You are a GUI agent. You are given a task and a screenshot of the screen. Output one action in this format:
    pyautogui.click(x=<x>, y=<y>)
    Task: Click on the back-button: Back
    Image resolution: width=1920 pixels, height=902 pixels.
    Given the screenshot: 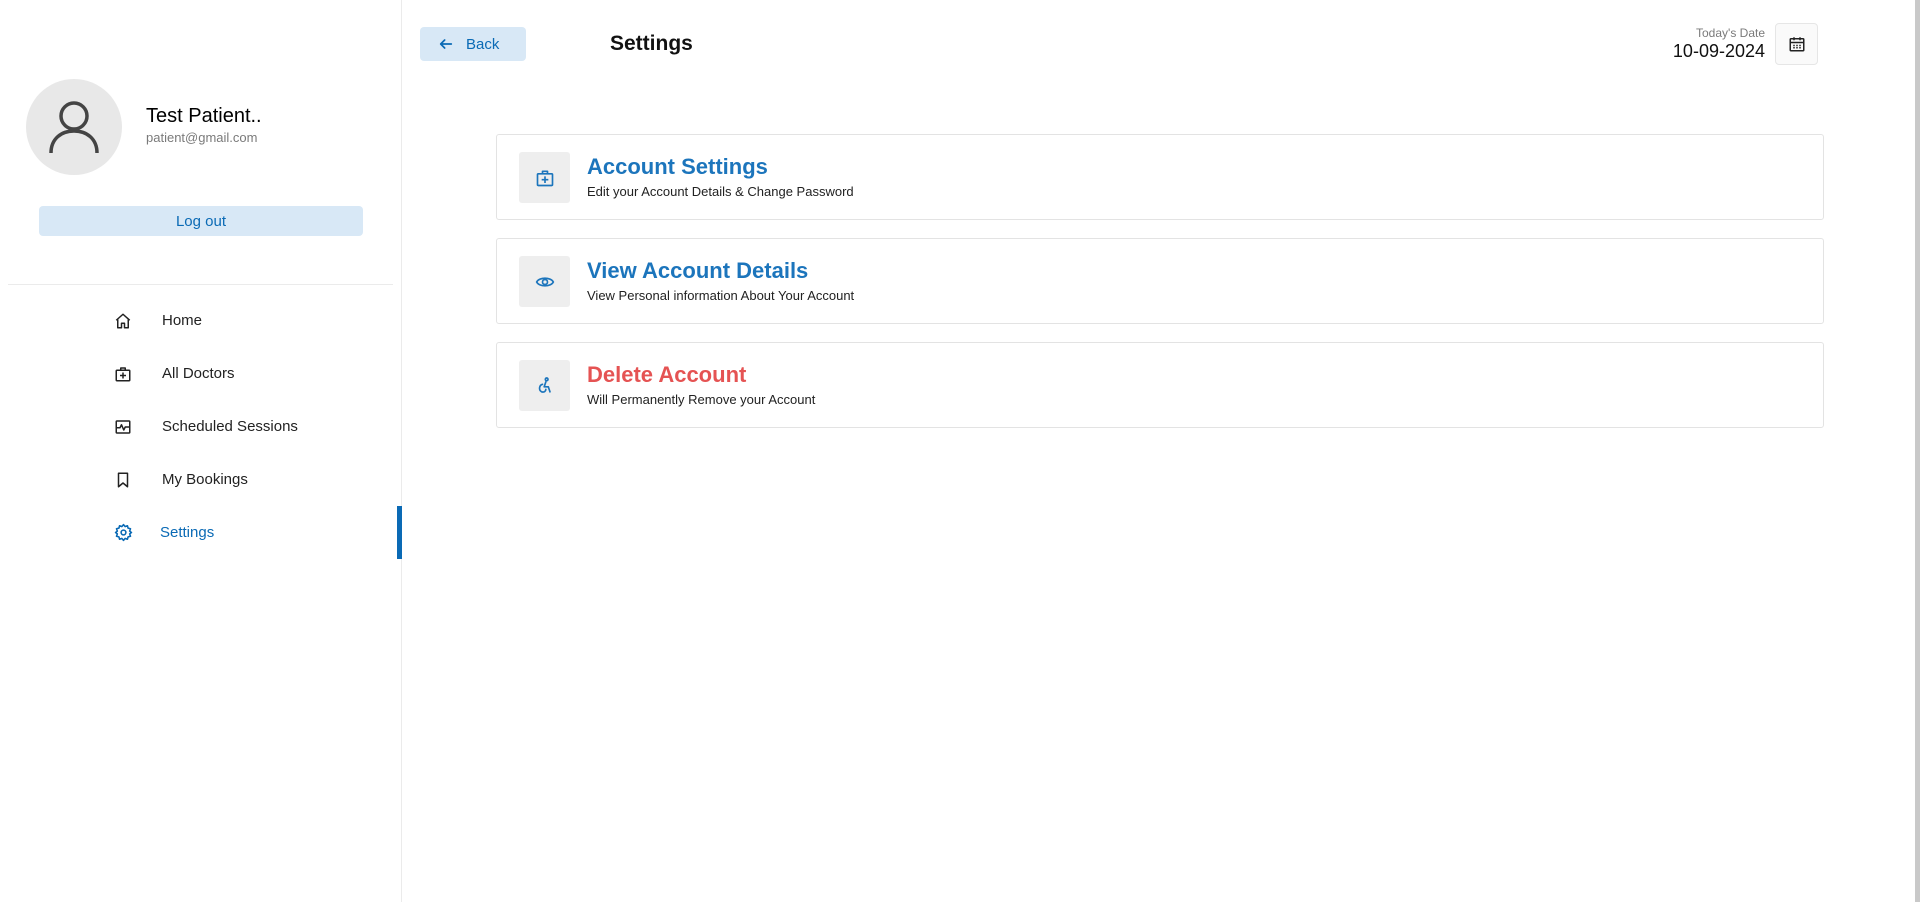 What is the action you would take?
    pyautogui.click(x=473, y=44)
    